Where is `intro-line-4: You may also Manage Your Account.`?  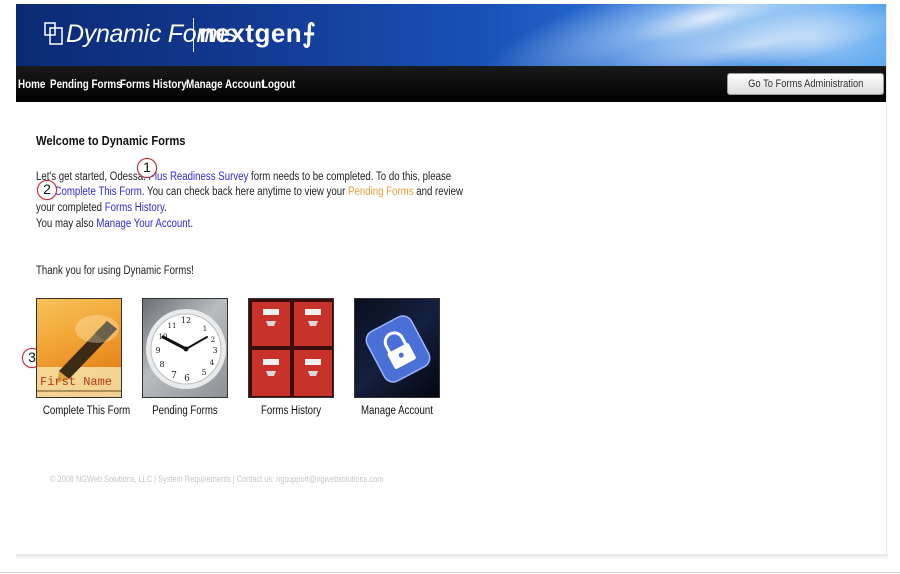 intro-line-4: You may also Manage Your Account. is located at coordinates (115, 224).